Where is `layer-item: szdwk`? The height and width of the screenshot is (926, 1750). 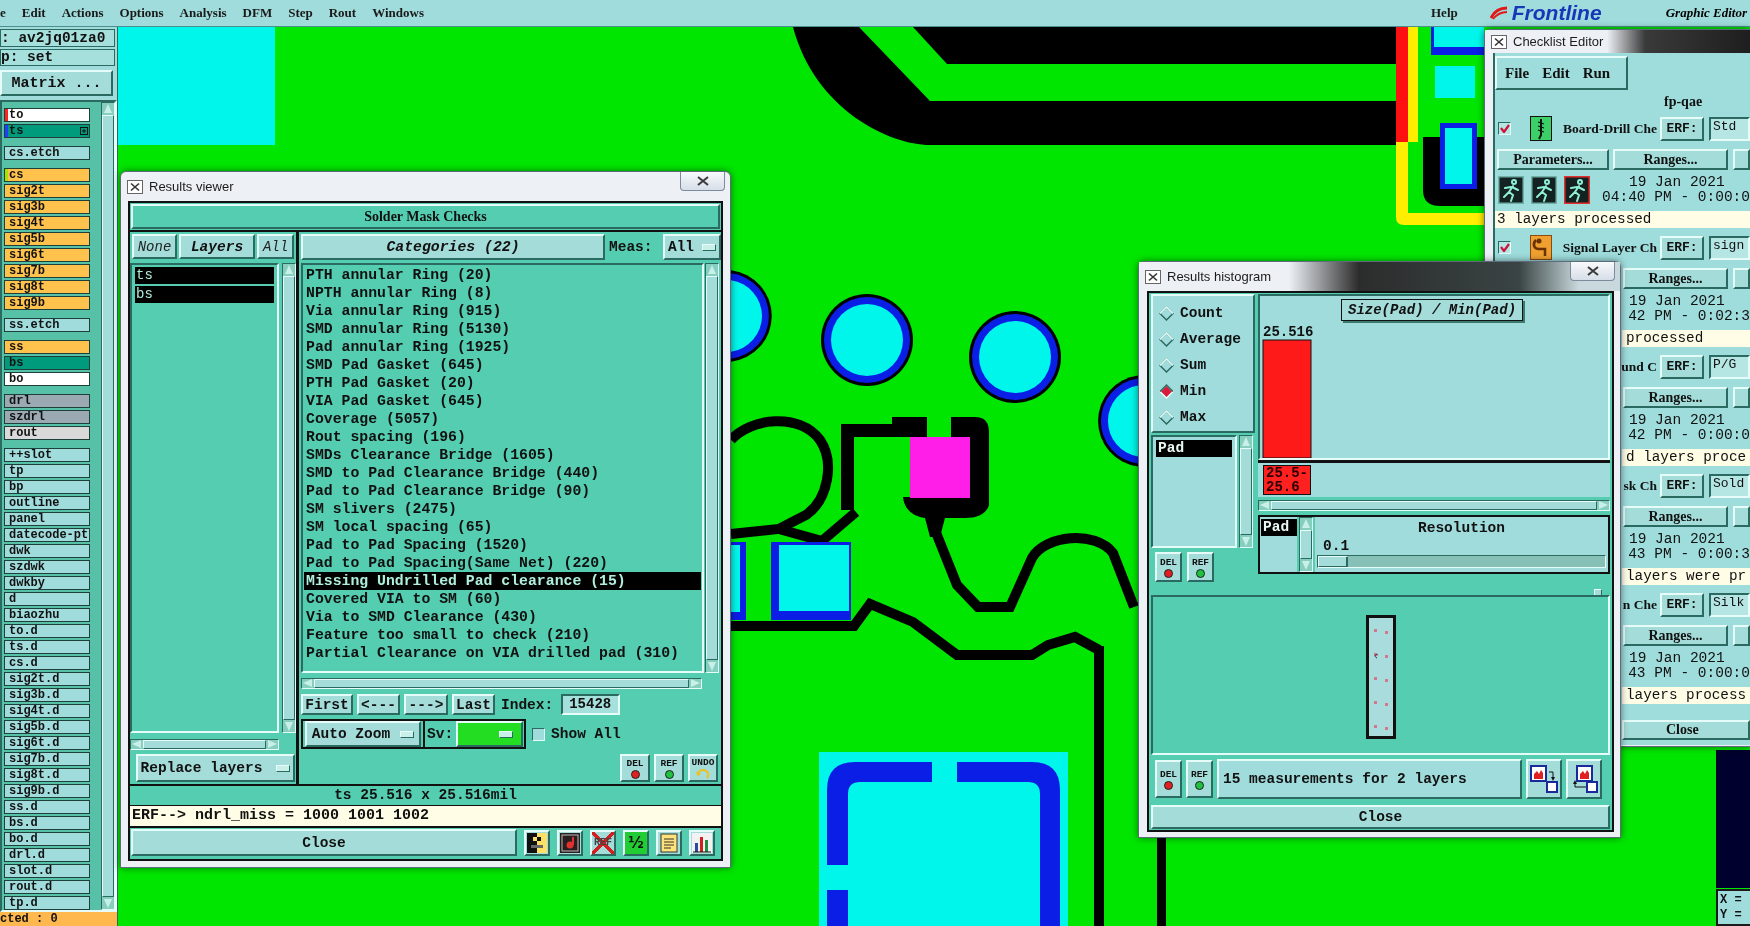
layer-item: szdwk is located at coordinates (47, 567).